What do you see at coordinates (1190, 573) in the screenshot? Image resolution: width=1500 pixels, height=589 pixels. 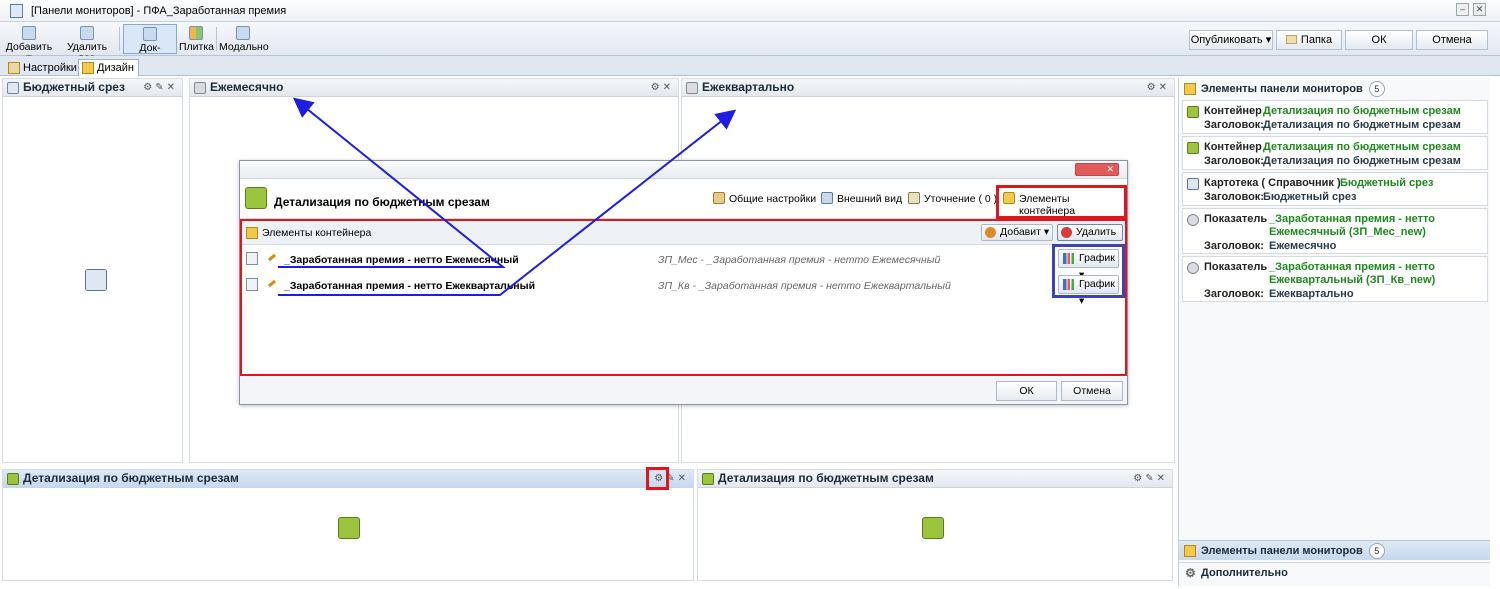 I see `gear-icon: ⚙` at bounding box center [1190, 573].